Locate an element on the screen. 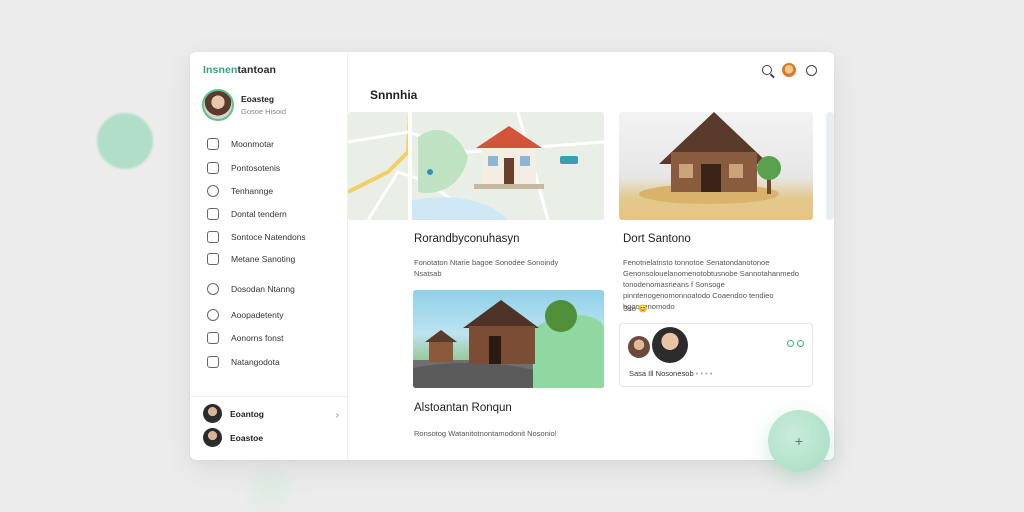  user-name: Eoantog is located at coordinates (247, 413).